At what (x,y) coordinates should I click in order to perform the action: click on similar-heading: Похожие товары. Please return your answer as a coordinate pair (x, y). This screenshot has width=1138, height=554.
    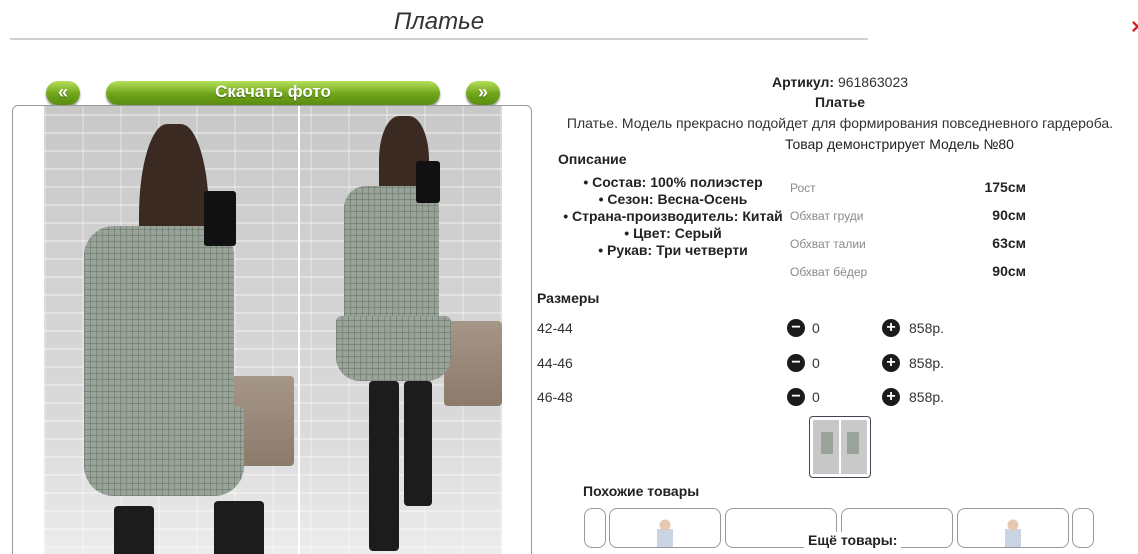
    Looking at the image, I should click on (641, 491).